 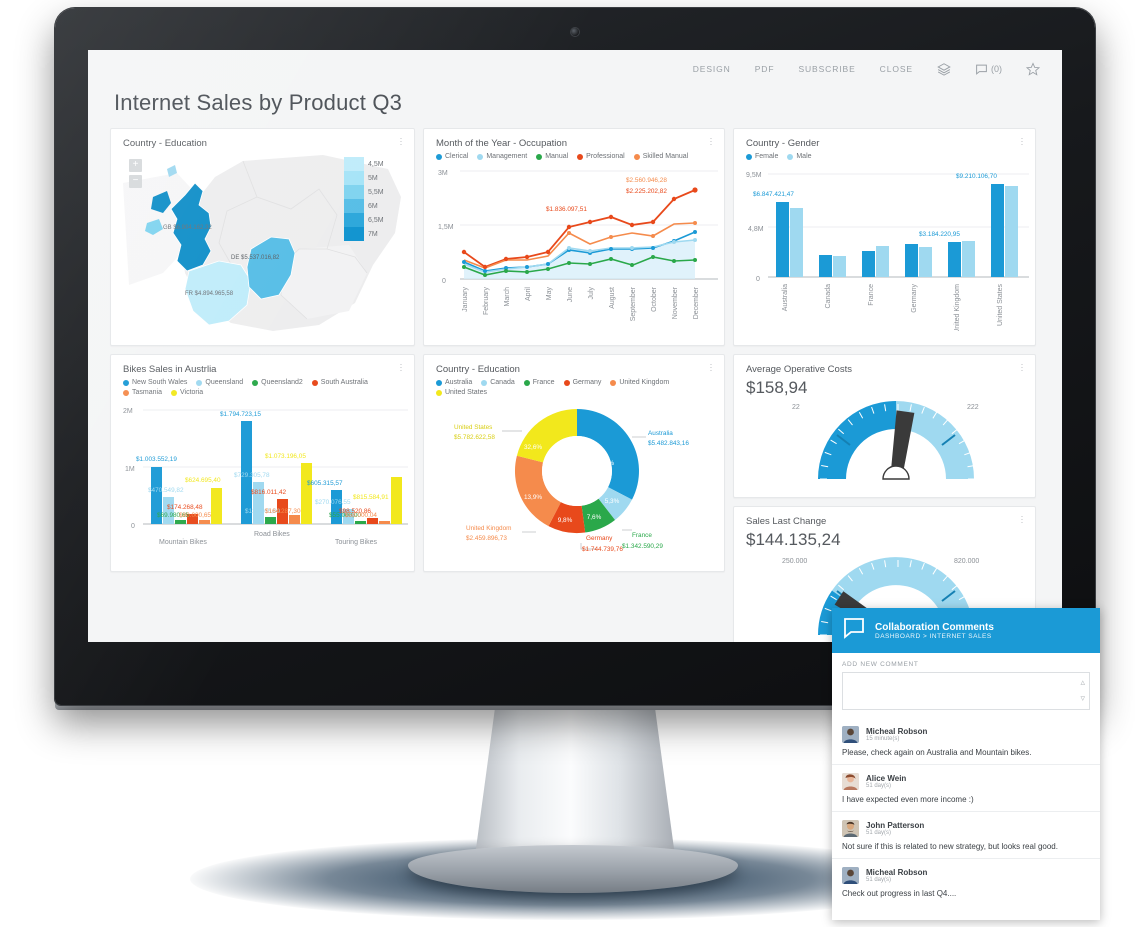 What do you see at coordinates (966, 561) in the screenshot?
I see `gauge-max-label: 820.000` at bounding box center [966, 561].